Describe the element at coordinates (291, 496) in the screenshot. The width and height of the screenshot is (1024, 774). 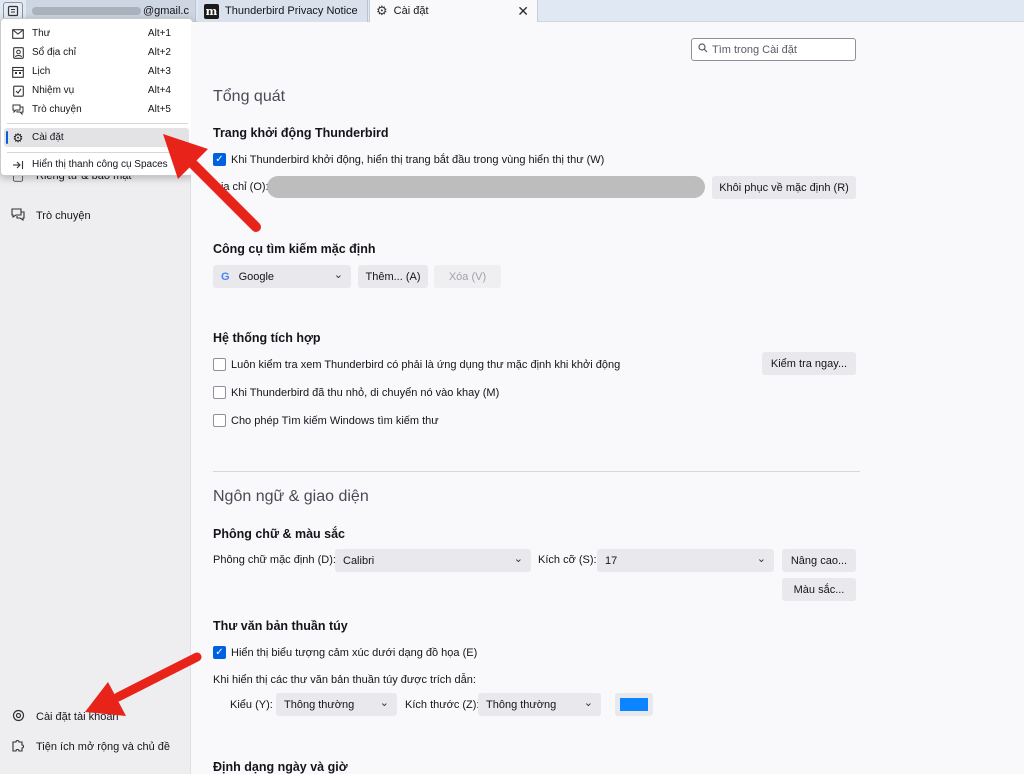
I see `section-title-language: Ngôn ngữ & giao diện` at that location.